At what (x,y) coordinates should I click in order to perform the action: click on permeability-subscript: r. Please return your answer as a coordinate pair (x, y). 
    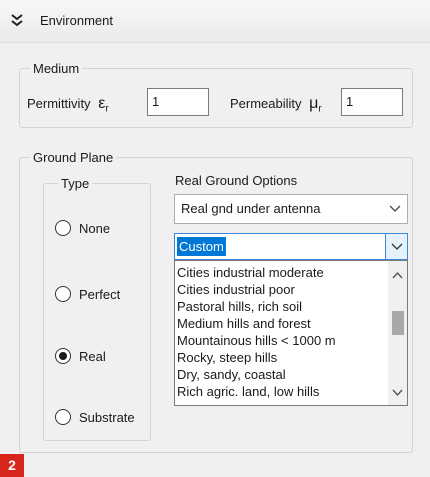
    Looking at the image, I should click on (320, 109).